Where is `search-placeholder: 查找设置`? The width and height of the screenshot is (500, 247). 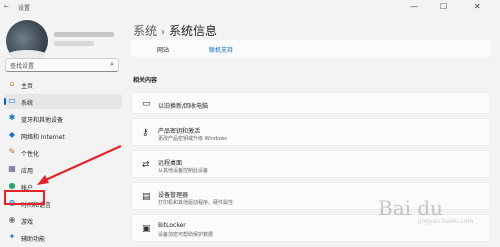 search-placeholder: 查找设置 is located at coordinates (22, 66).